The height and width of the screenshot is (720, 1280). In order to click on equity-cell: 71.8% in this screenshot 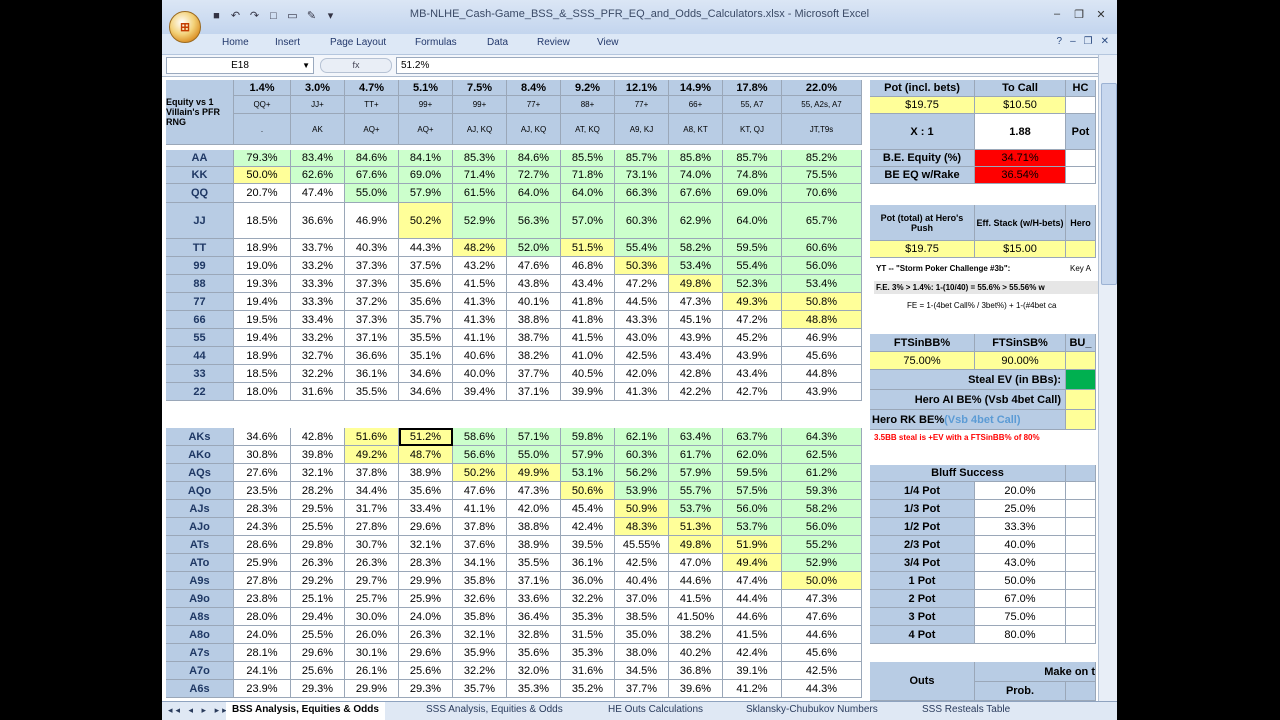, I will do `click(588, 175)`.